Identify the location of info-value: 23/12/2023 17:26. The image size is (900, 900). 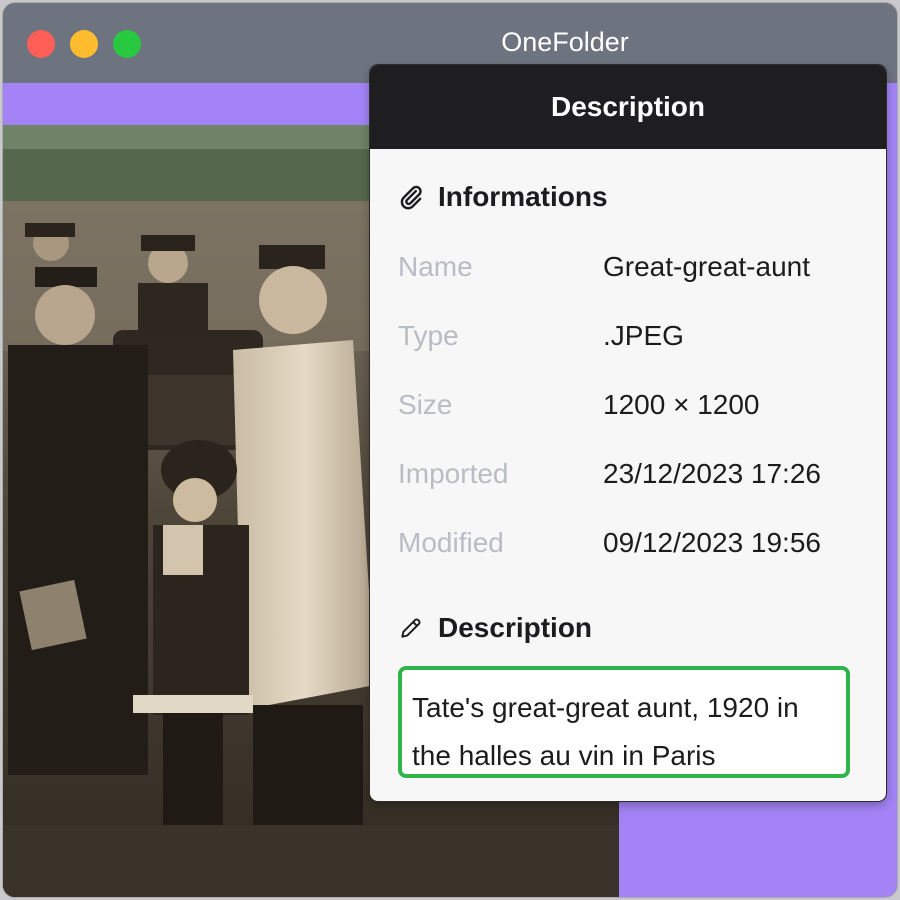
(712, 473).